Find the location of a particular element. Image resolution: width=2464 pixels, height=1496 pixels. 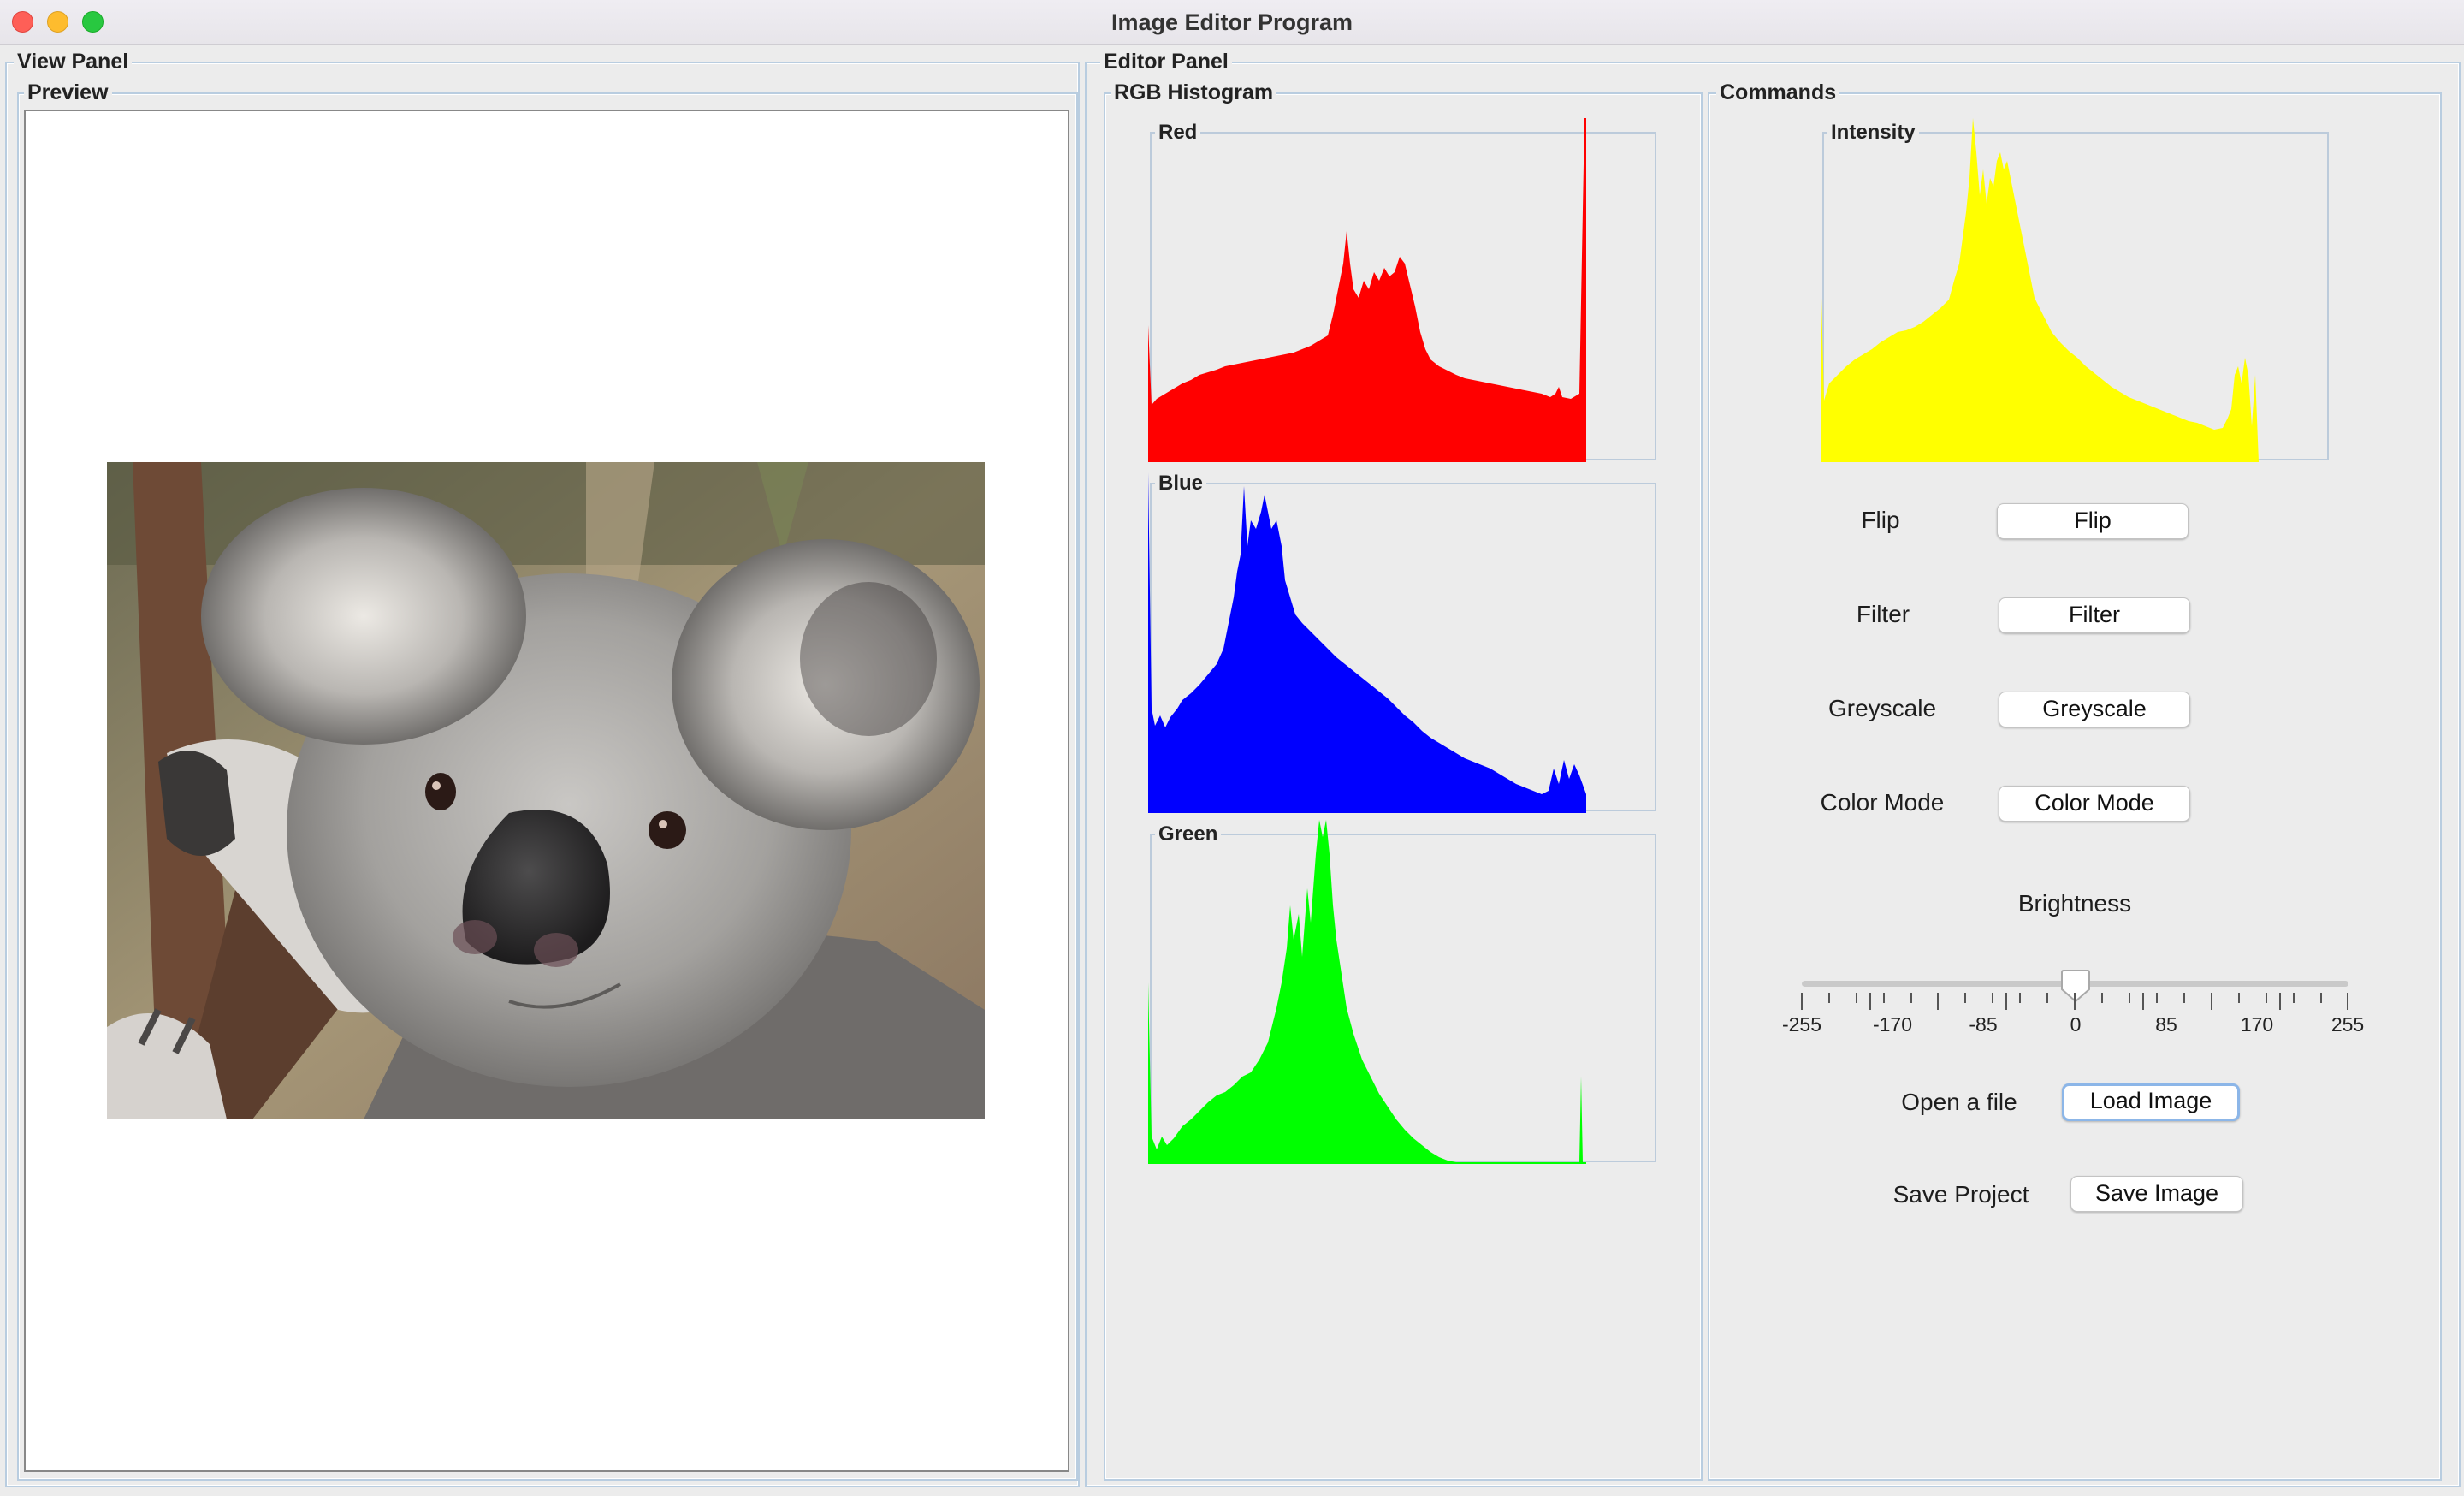

window-title: Image Editor Program is located at coordinates (1232, 22).